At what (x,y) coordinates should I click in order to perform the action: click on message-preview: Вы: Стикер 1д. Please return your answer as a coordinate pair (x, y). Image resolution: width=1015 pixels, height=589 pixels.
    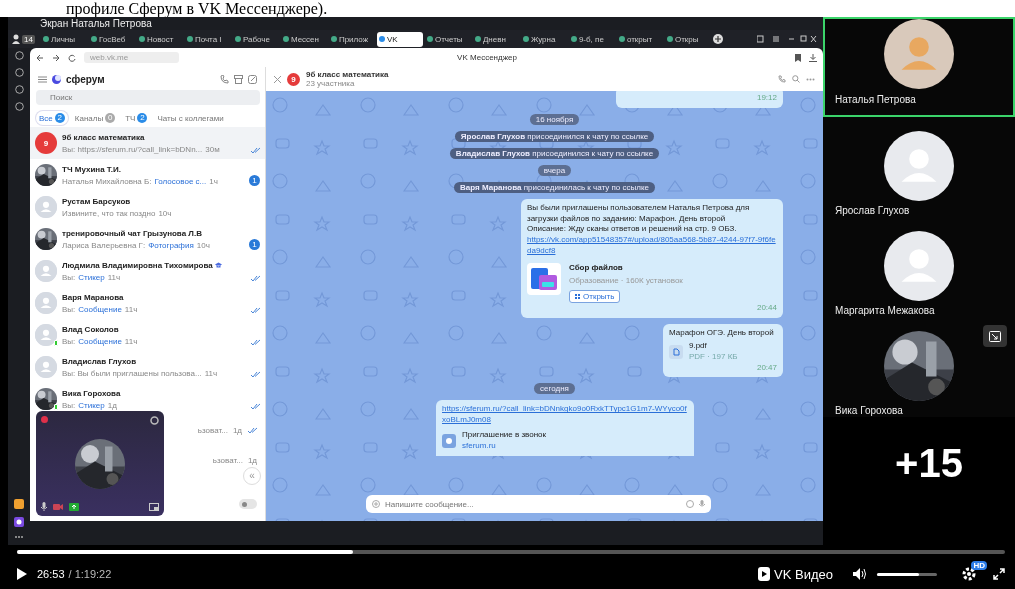
    Looking at the image, I should click on (90, 405).